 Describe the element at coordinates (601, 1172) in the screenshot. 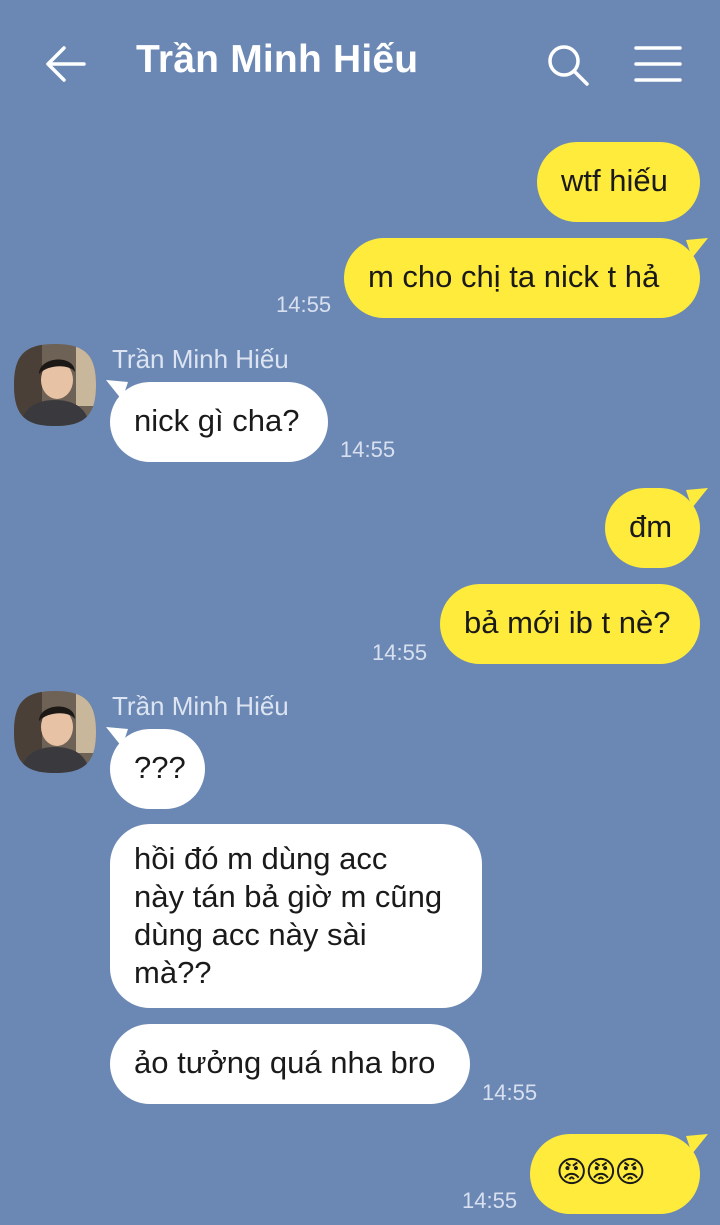

I see `message-text: 😡😡😡` at that location.